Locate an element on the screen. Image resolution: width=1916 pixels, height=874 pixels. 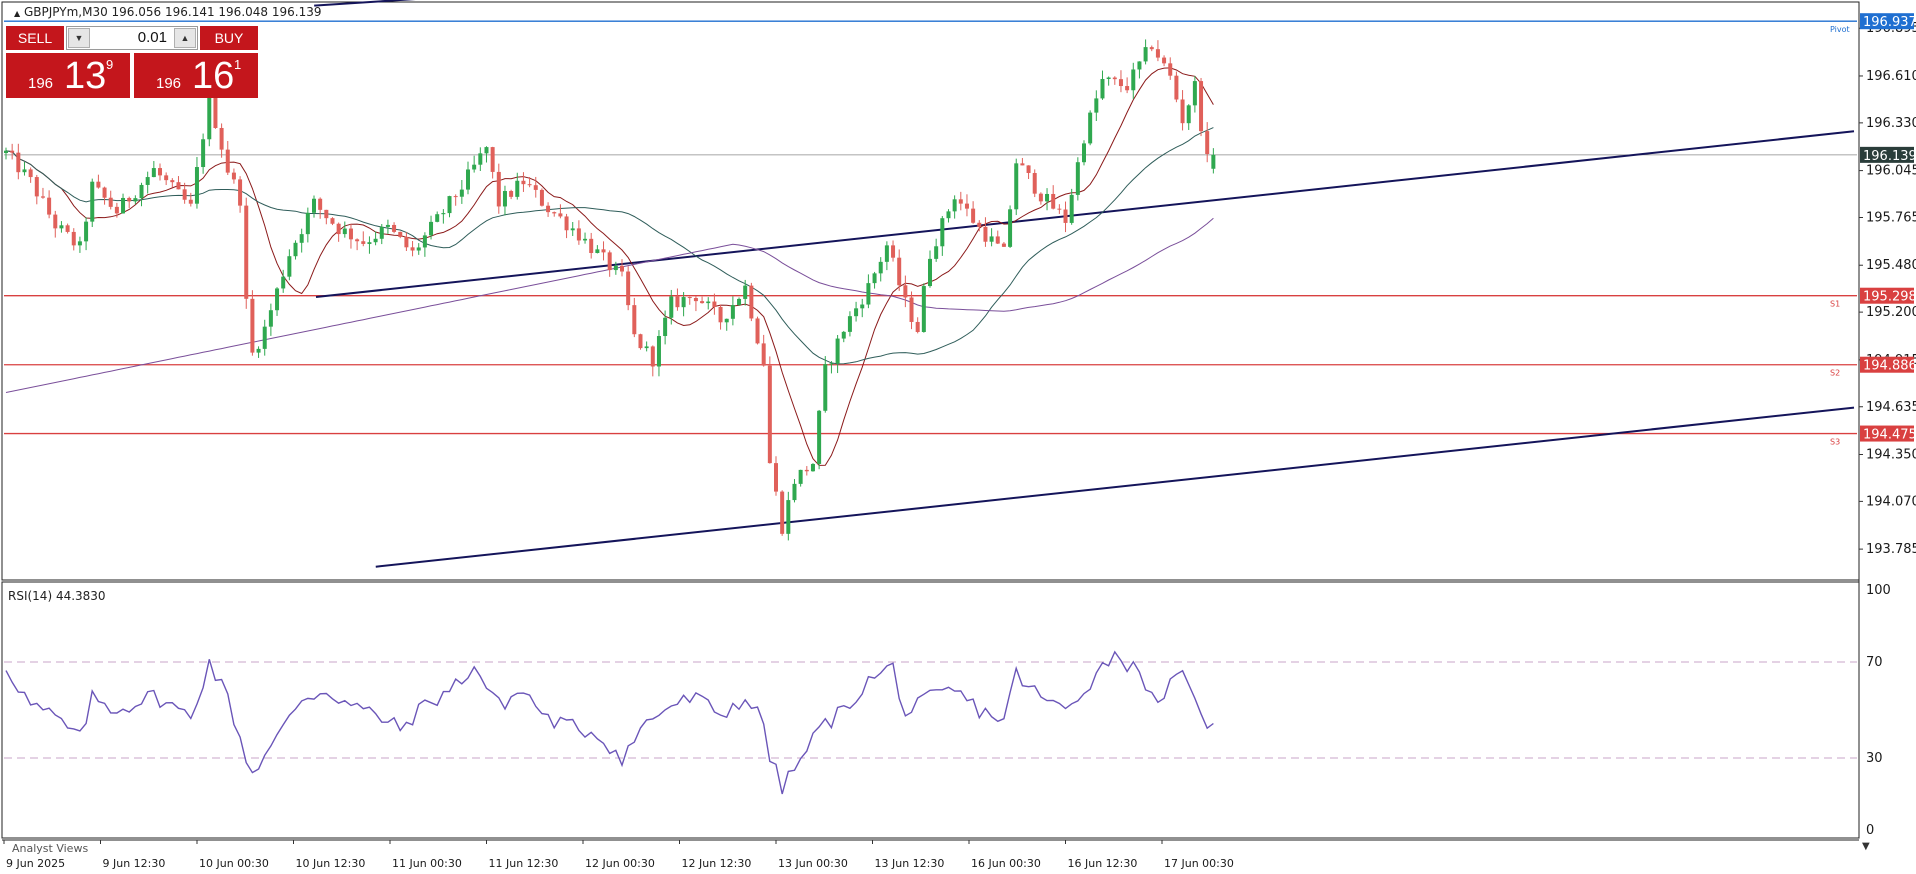
buy-price-prefix: 196 is located at coordinates (169, 83).